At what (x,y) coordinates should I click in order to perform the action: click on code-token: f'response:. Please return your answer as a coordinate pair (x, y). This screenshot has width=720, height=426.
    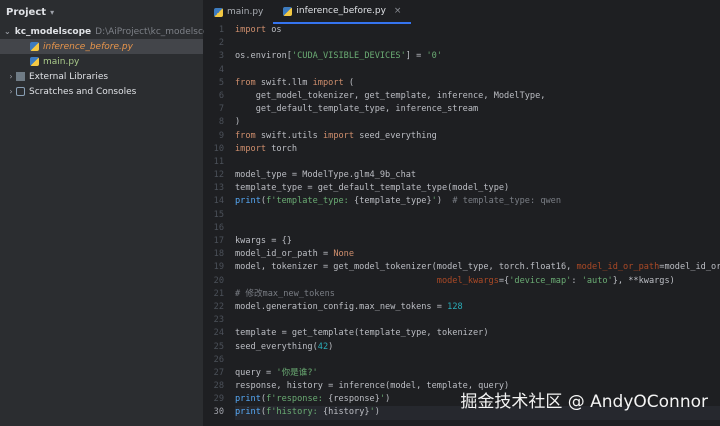
    Looking at the image, I should click on (297, 399).